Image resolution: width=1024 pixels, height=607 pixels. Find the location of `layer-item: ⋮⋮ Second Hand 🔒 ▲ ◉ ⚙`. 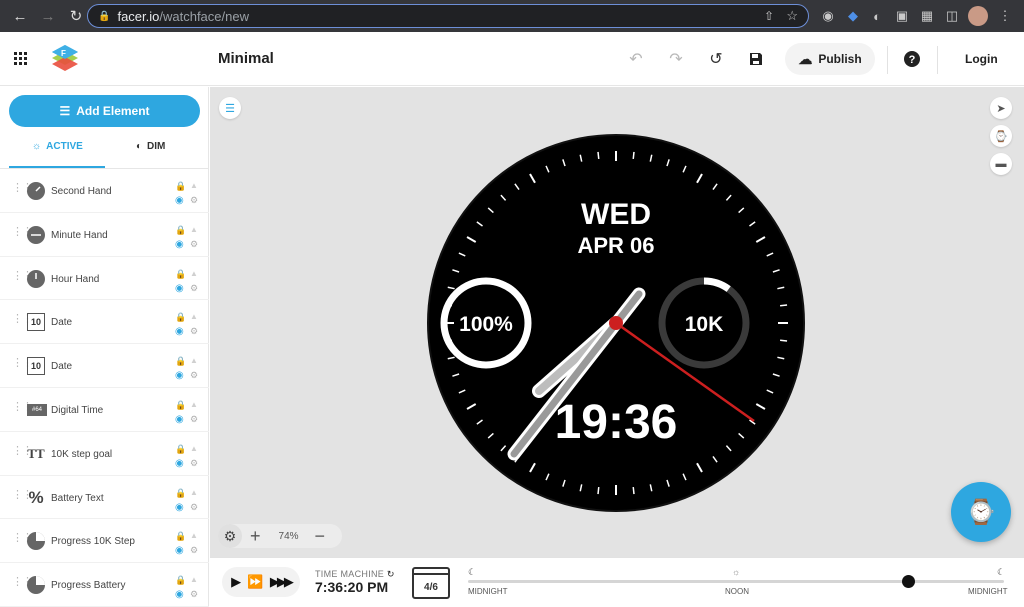

layer-item: ⋮⋮ Second Hand 🔒 ▲ ◉ ⚙ is located at coordinates (104, 191).